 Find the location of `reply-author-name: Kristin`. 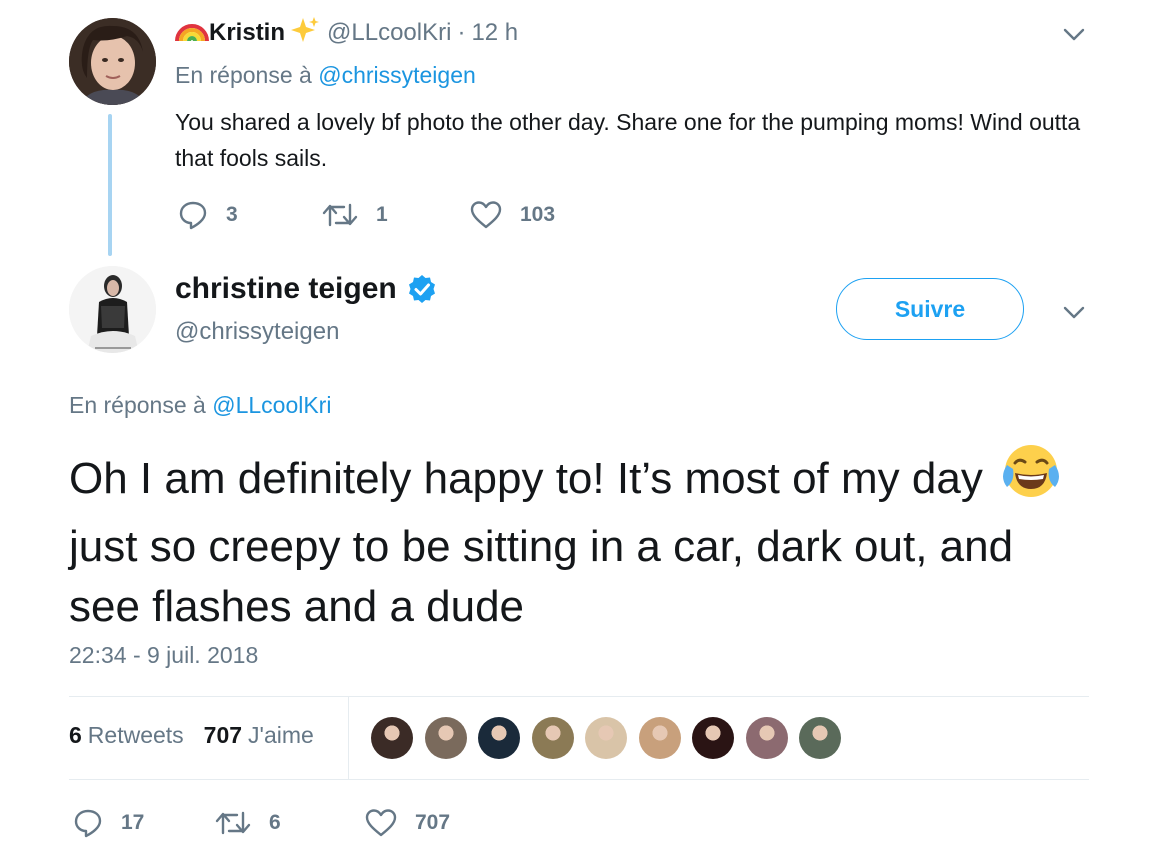

reply-author-name: Kristin is located at coordinates (247, 33).